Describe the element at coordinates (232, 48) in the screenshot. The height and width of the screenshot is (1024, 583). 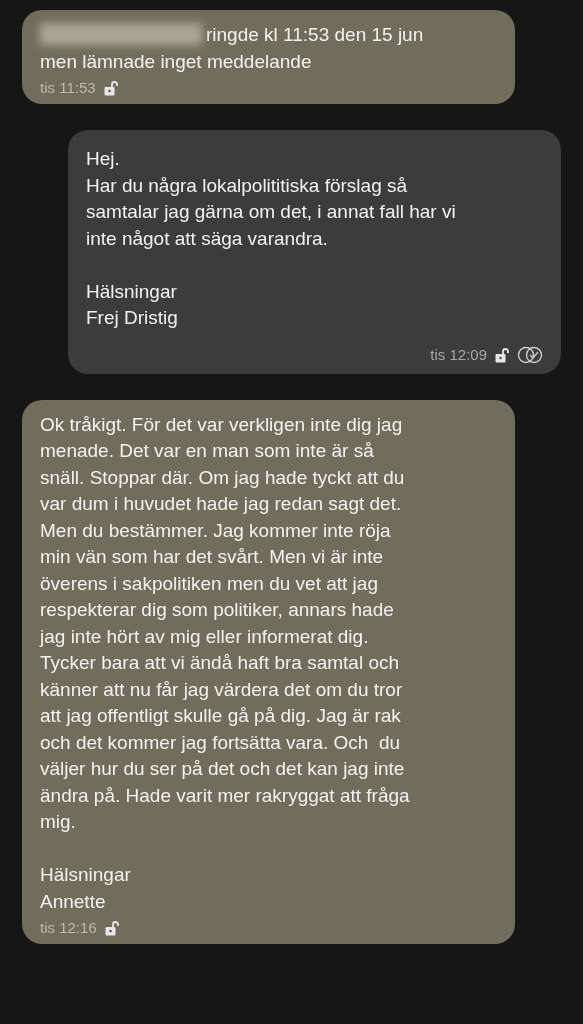
I see `message-text: ringde kl 11:53 den 15 jun men lämnade inget meddelande` at that location.